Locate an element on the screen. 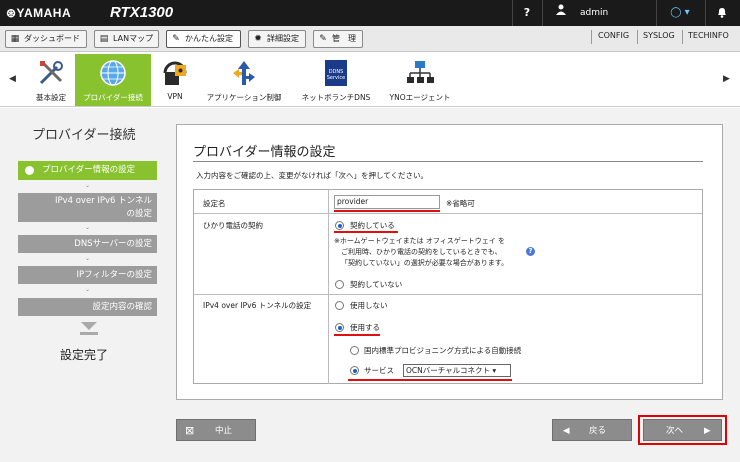  router-model: RTX1300 is located at coordinates (142, 12).